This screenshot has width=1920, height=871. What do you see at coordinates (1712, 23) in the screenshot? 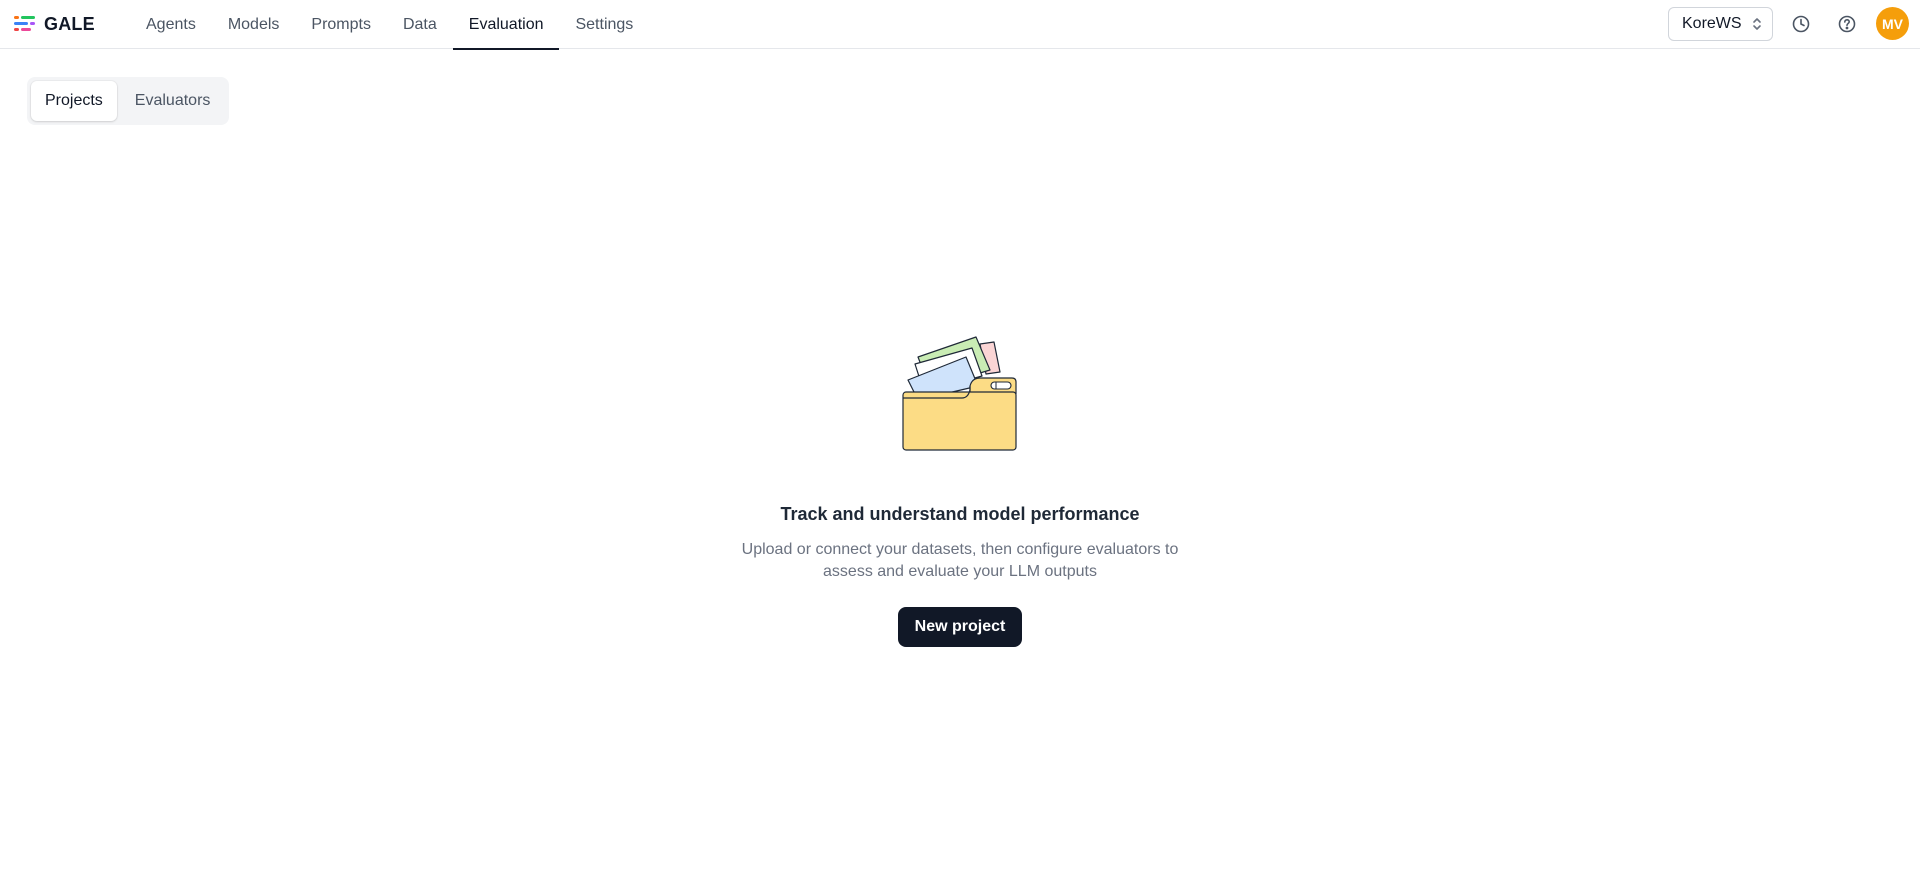
I see `workspace-value: KoreWS` at bounding box center [1712, 23].